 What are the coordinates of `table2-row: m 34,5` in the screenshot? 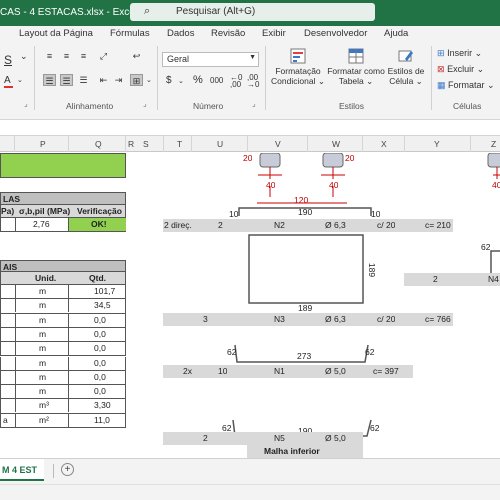 It's located at (63, 306).